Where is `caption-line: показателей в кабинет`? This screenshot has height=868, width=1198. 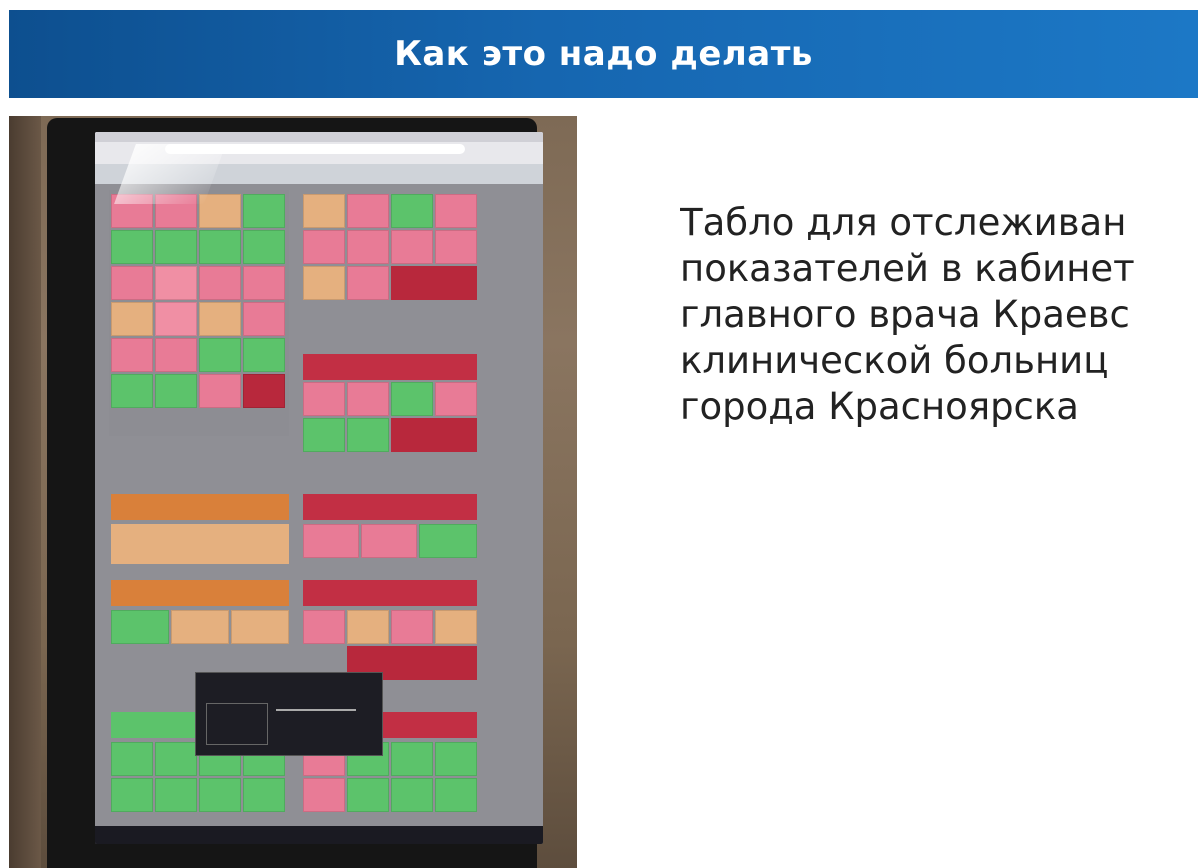
caption-line: показателей в кабинет is located at coordinates (907, 268).